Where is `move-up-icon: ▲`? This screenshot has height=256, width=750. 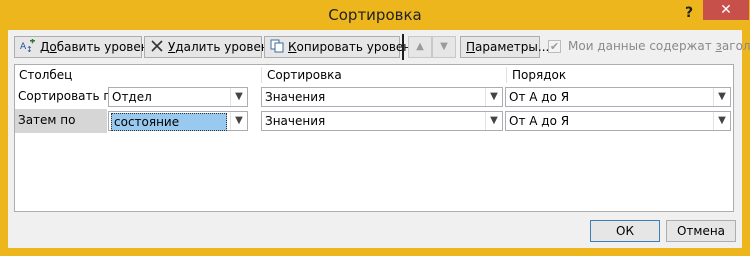 move-up-icon: ▲ is located at coordinates (420, 46).